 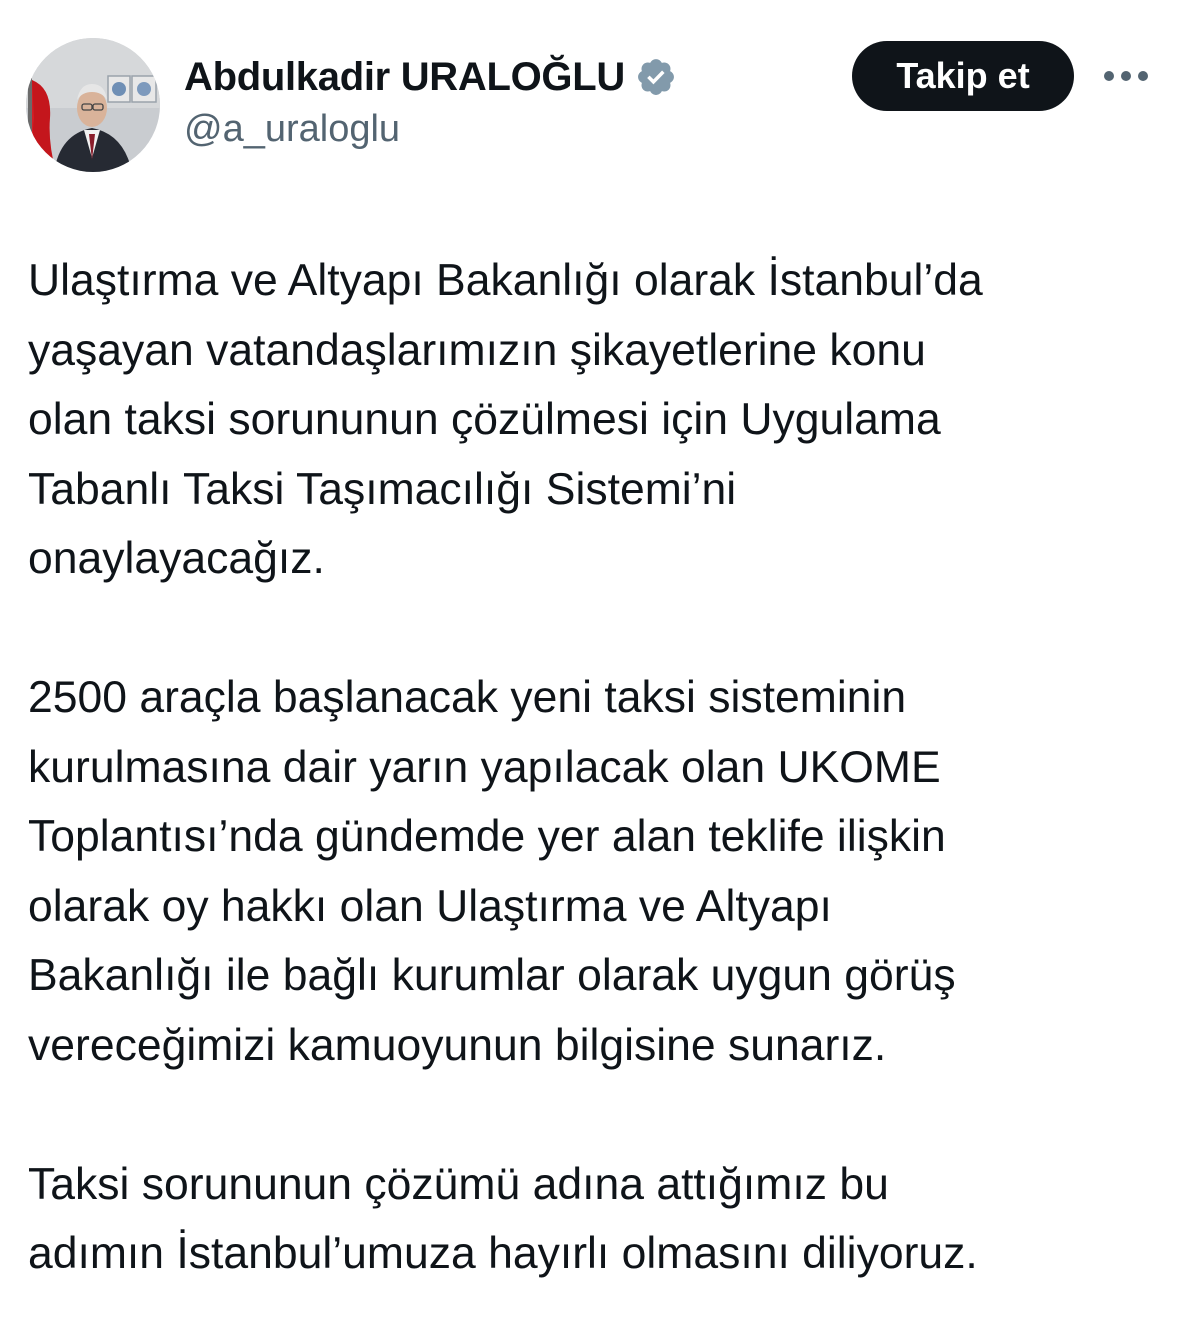 What do you see at coordinates (176, 558) in the screenshot?
I see `text-line: onaylayacağız.` at bounding box center [176, 558].